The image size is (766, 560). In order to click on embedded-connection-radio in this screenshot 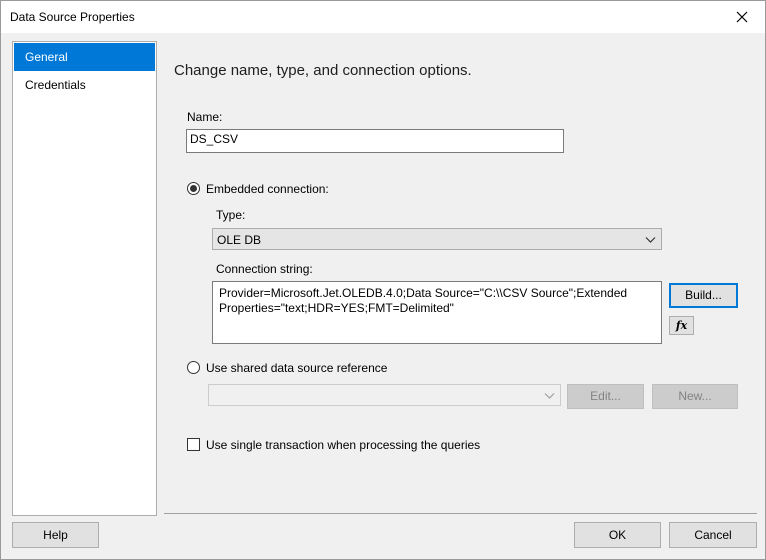, I will do `click(193, 188)`.